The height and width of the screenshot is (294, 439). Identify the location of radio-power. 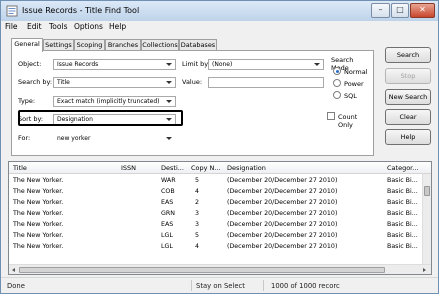
(337, 83).